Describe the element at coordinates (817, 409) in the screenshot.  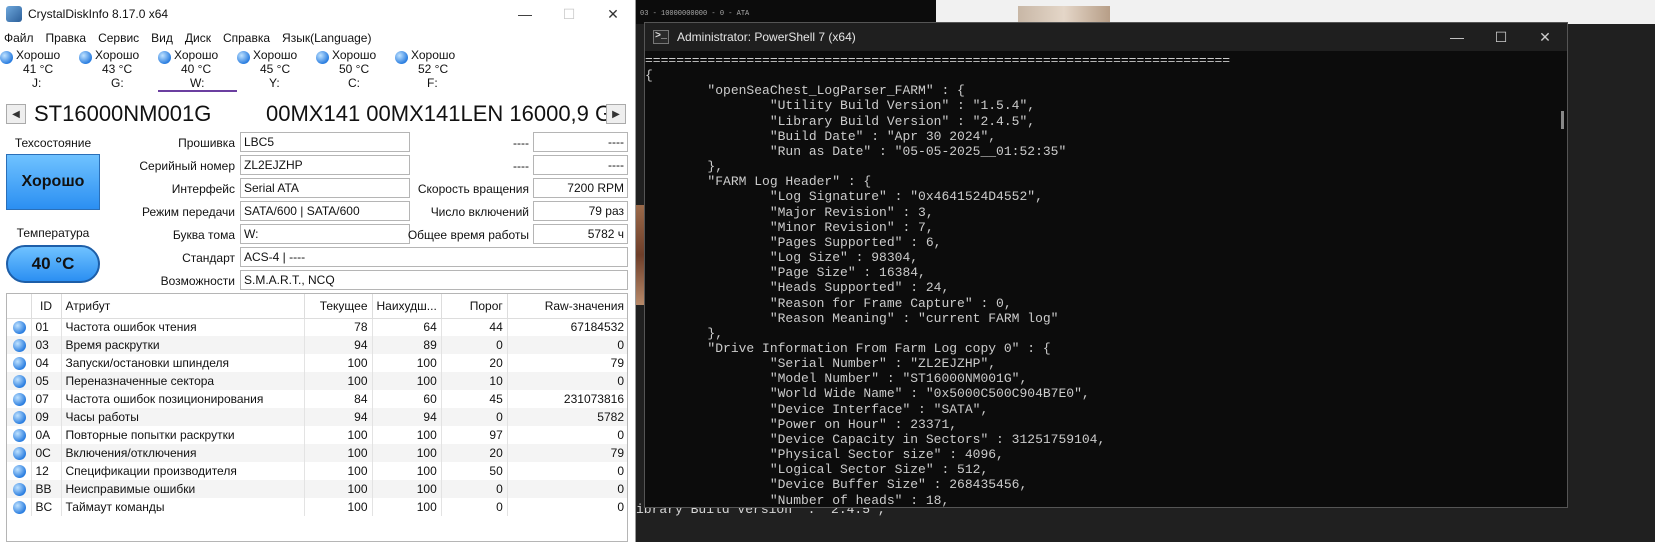
I see `terminal-line: "Device Interface" : "SATA",` at that location.